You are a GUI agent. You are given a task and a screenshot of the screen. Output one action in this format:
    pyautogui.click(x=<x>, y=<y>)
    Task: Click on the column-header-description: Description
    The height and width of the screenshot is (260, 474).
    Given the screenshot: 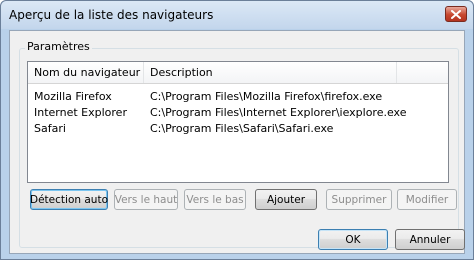 What is the action you would take?
    pyautogui.click(x=270, y=72)
    